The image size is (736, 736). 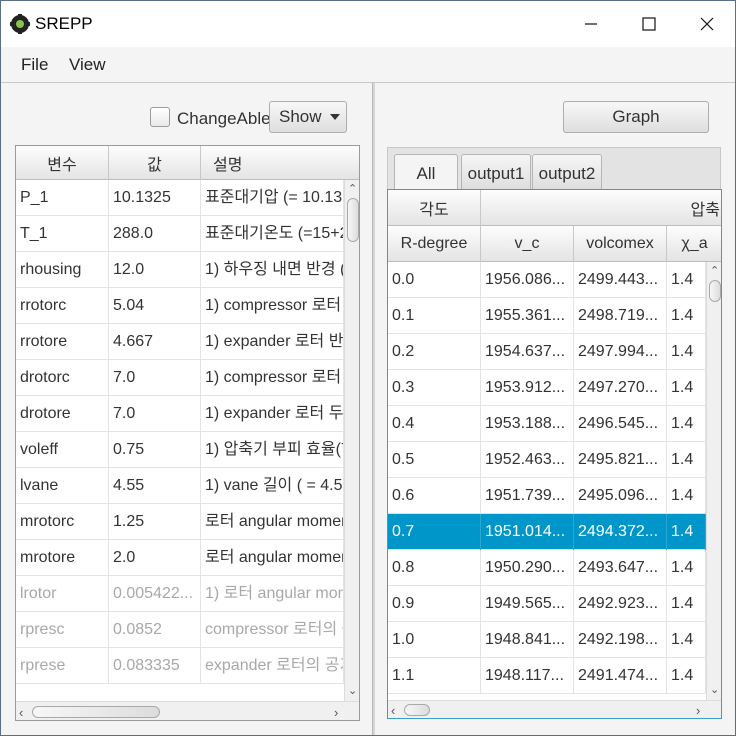 I want to click on output-row: 0.4 1953.188... 2496.545... 1.4, so click(x=547, y=424).